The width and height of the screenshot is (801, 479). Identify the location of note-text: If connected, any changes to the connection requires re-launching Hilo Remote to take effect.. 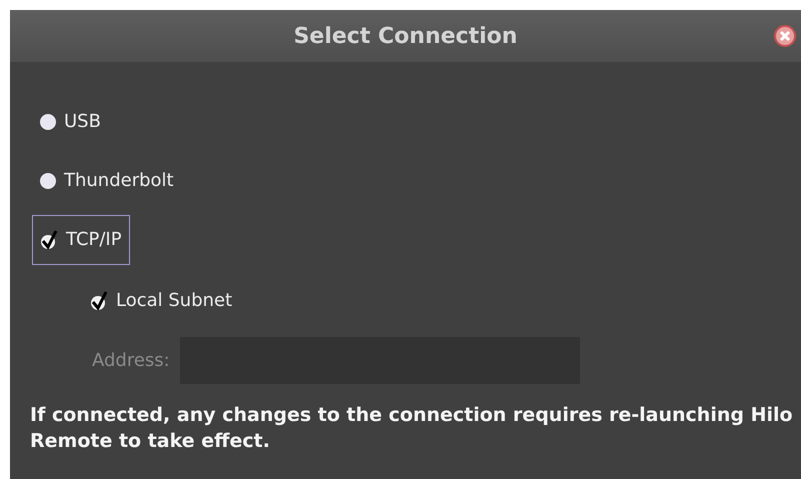
(412, 428).